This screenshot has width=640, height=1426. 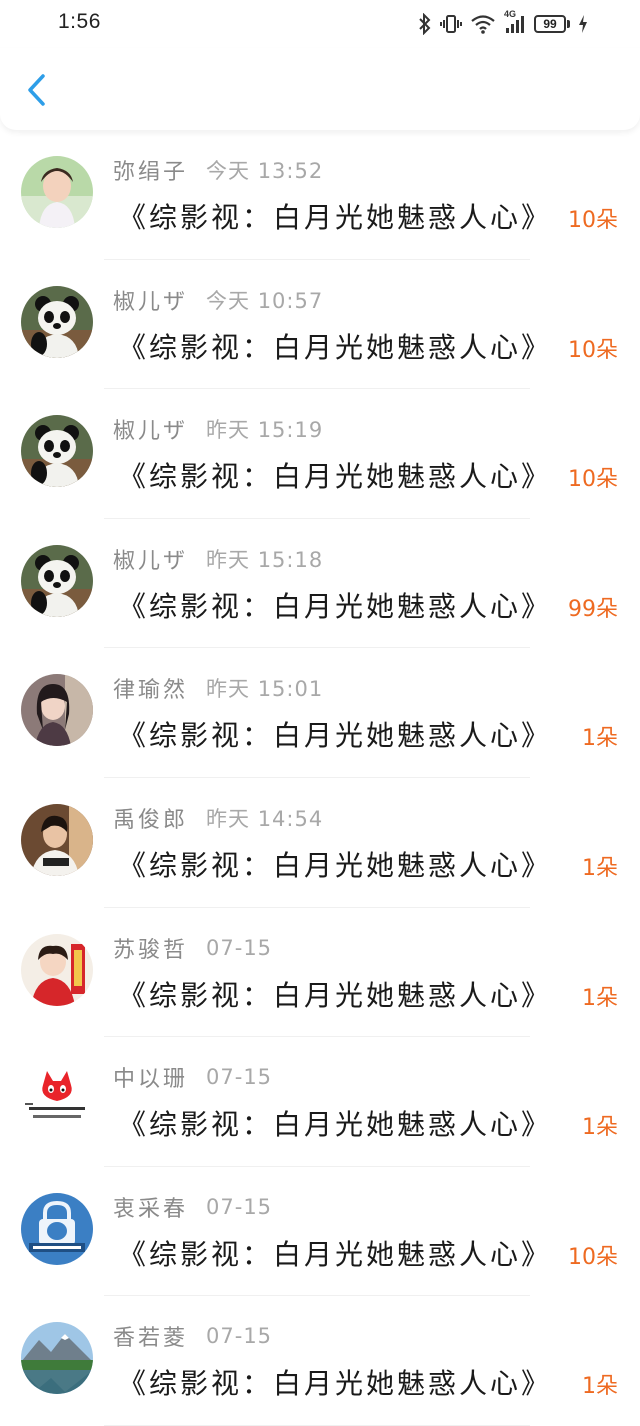 What do you see at coordinates (150, 688) in the screenshot?
I see `user-name: 律瑜然` at bounding box center [150, 688].